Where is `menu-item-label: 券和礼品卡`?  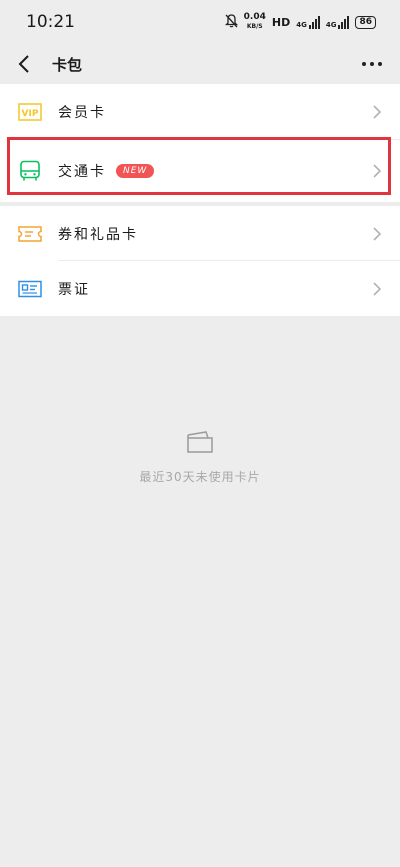 menu-item-label: 券和礼品卡 is located at coordinates (98, 234).